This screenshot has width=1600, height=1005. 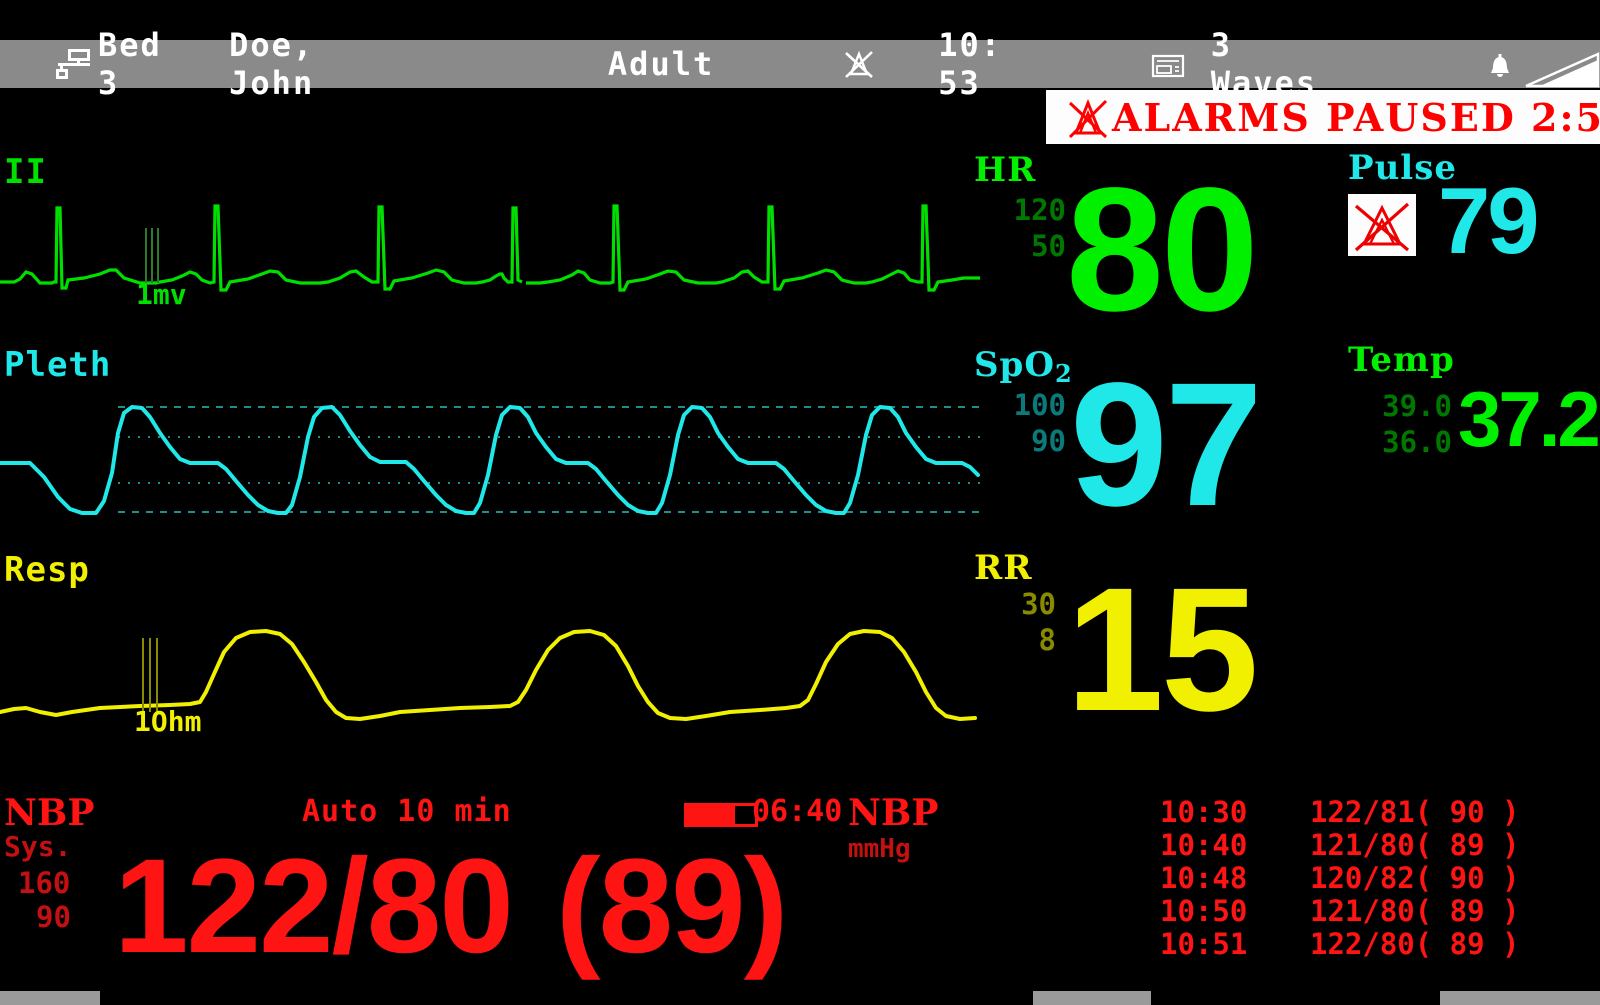 What do you see at coordinates (661, 64) in the screenshot?
I see `patient-type: Adult` at bounding box center [661, 64].